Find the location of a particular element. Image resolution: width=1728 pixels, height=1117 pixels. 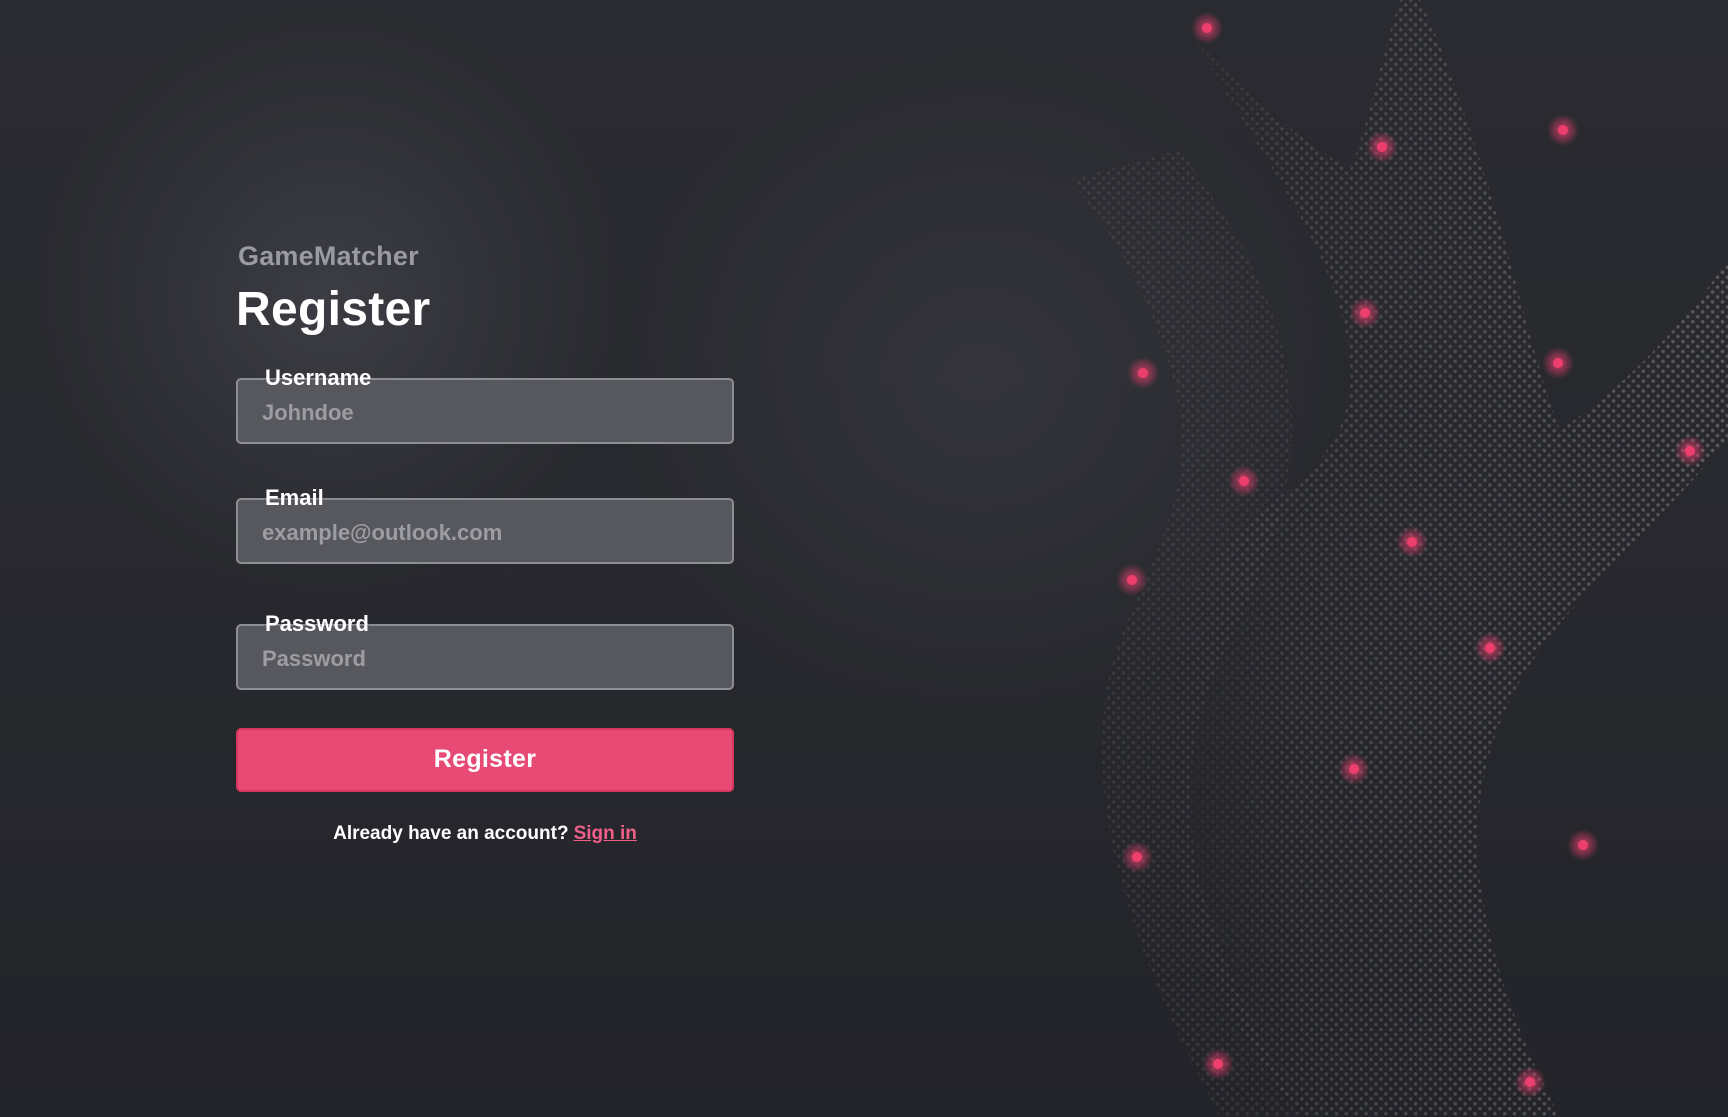

signin-link: Sign in is located at coordinates (605, 833).